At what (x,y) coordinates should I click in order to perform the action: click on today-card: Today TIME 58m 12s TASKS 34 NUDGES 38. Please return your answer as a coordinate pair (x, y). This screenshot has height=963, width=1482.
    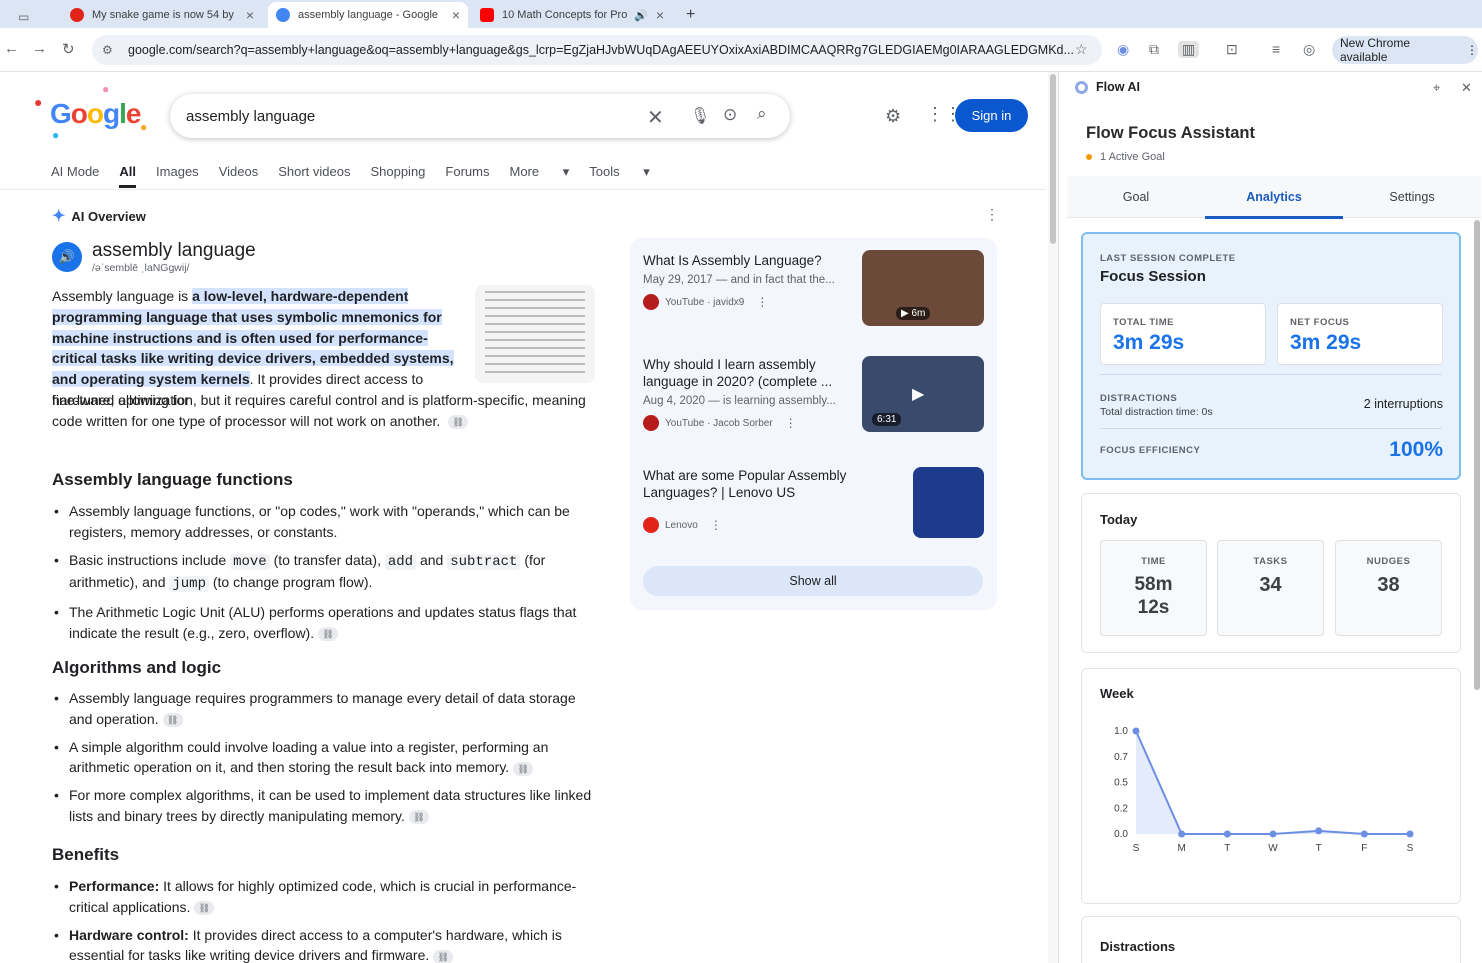
    Looking at the image, I should click on (1271, 573).